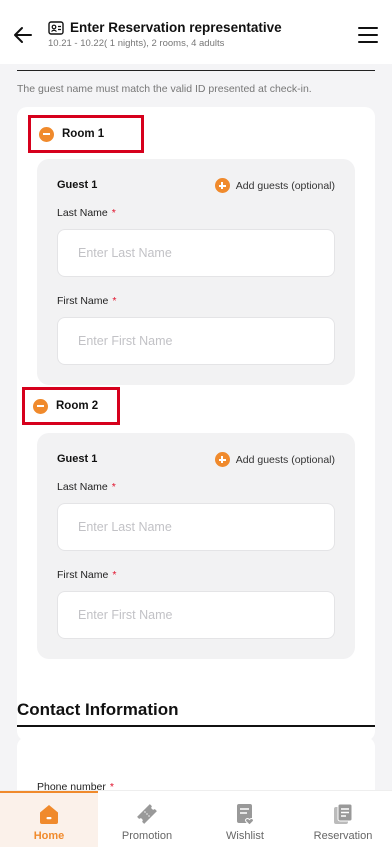 This screenshot has height=847, width=392. Describe the element at coordinates (23, 35) in the screenshot. I see `back-arrow-icon` at that location.